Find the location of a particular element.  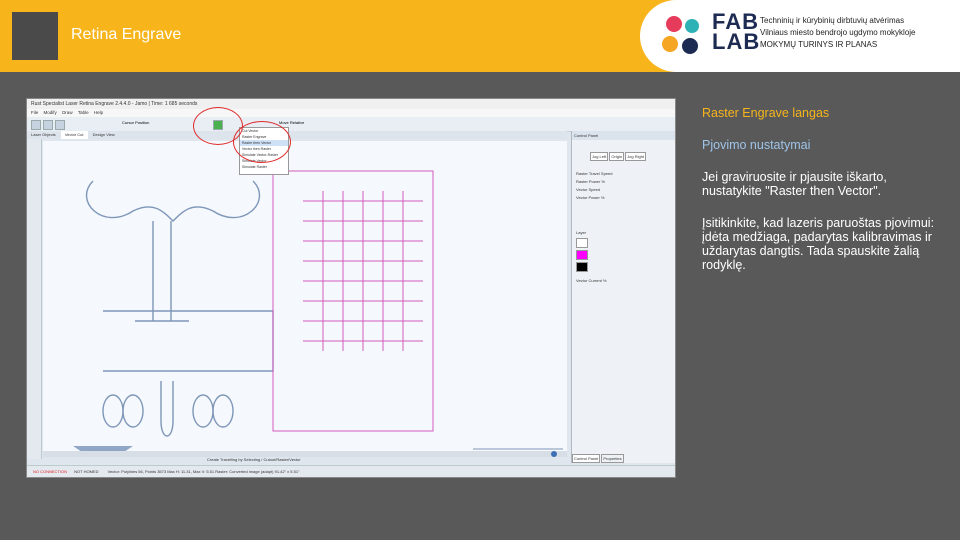

open-file-icon is located at coordinates (48, 125).